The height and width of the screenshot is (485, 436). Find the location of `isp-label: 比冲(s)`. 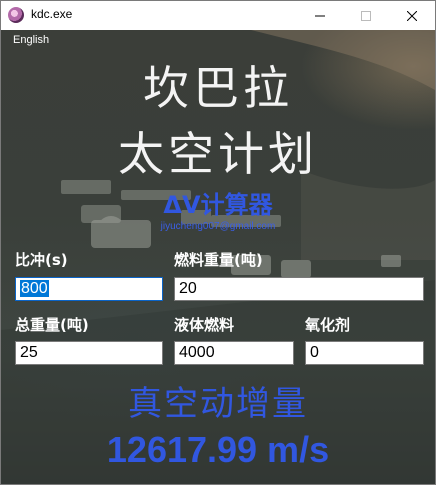

isp-label: 比冲(s) is located at coordinates (41, 260).